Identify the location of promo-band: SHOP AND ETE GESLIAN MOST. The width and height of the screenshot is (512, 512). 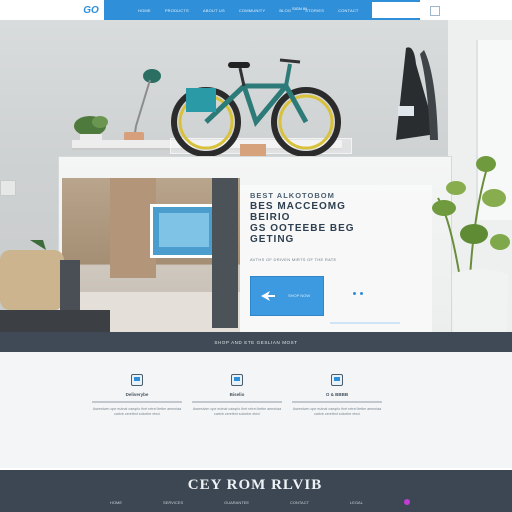
(256, 342).